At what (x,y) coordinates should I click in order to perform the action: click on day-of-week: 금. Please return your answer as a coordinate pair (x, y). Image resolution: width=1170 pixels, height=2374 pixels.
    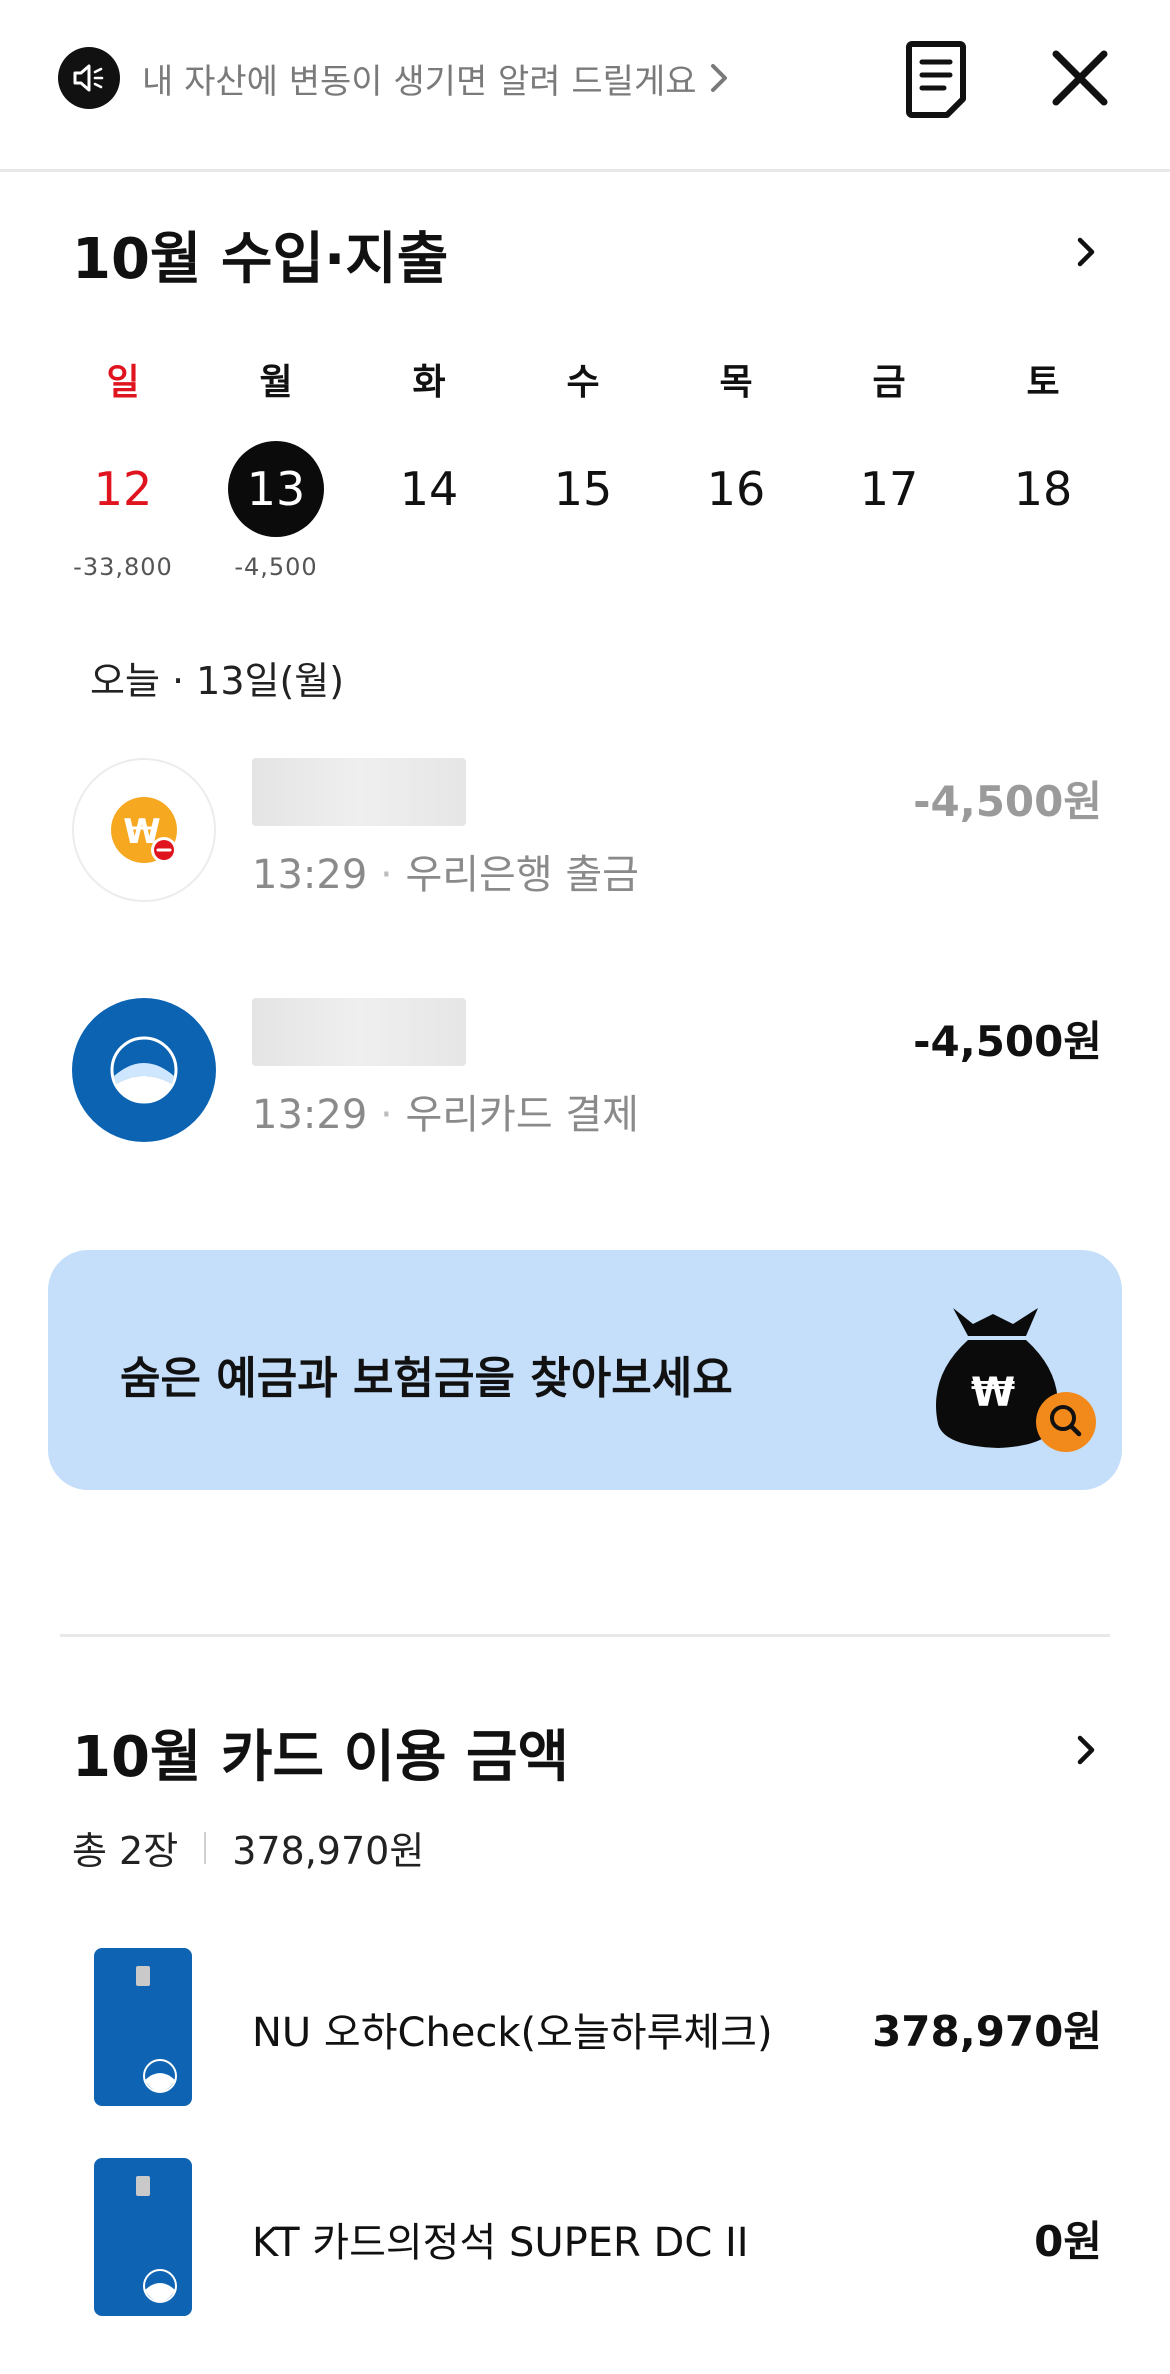
    Looking at the image, I should click on (889, 382).